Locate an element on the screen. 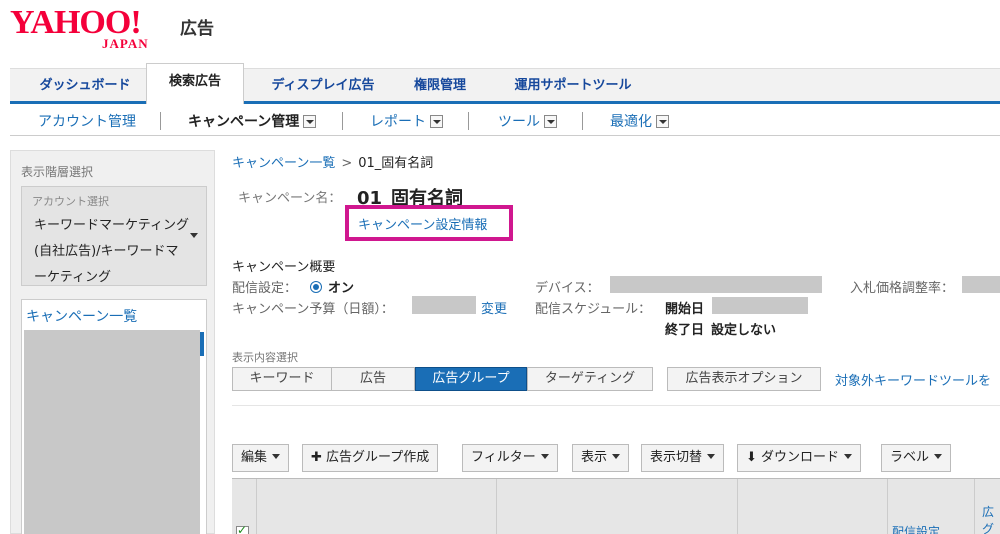 The width and height of the screenshot is (1000, 534). download-button: ⬇ ダウンロード is located at coordinates (799, 458).